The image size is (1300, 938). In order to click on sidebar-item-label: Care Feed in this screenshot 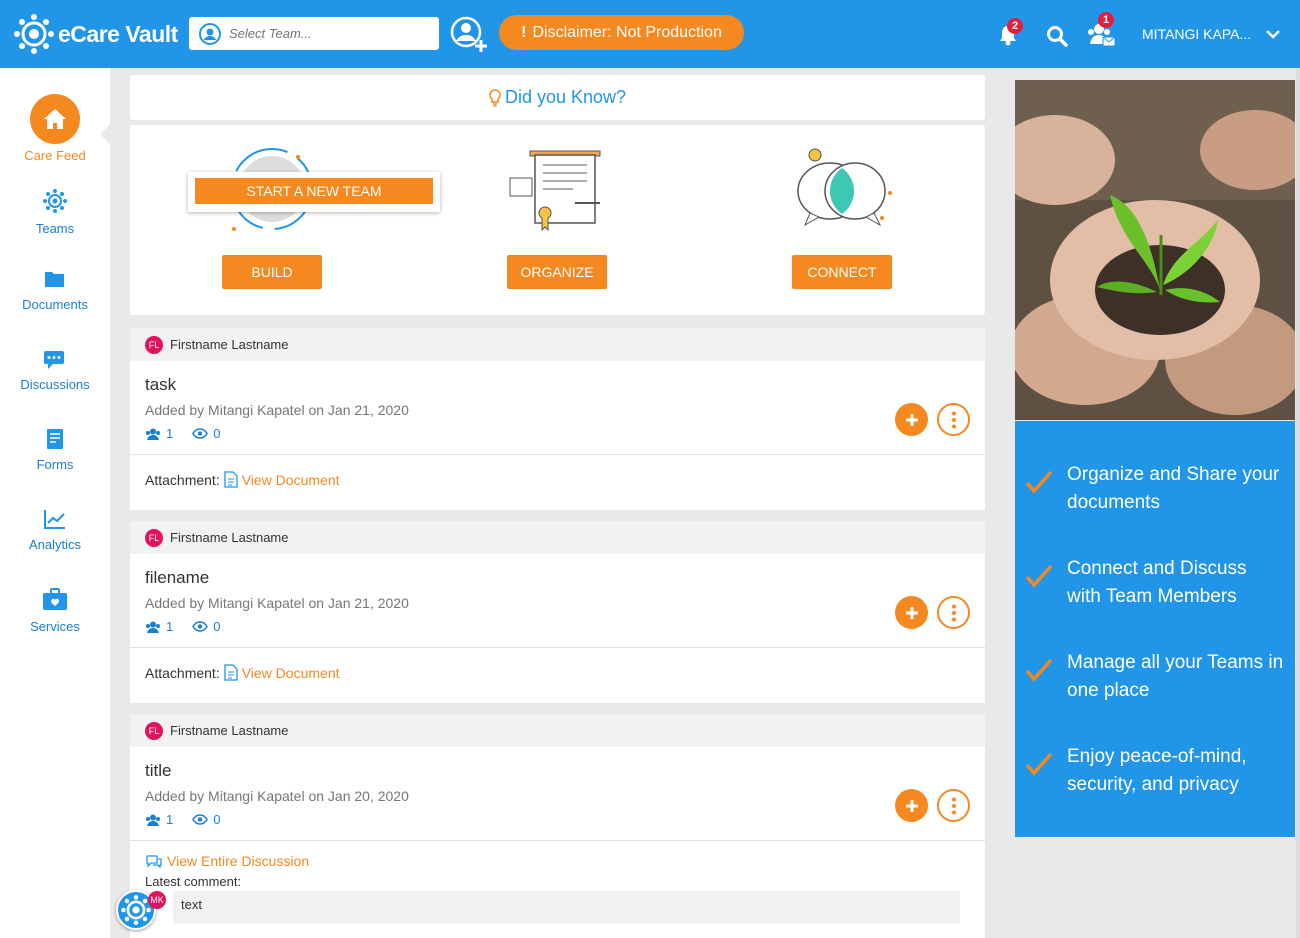, I will do `click(55, 155)`.